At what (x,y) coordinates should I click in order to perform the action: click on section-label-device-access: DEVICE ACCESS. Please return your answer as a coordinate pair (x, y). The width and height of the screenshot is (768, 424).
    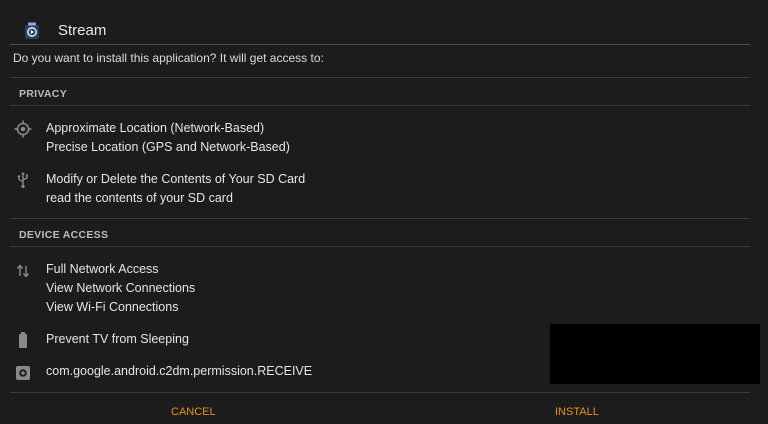
    Looking at the image, I should click on (64, 235).